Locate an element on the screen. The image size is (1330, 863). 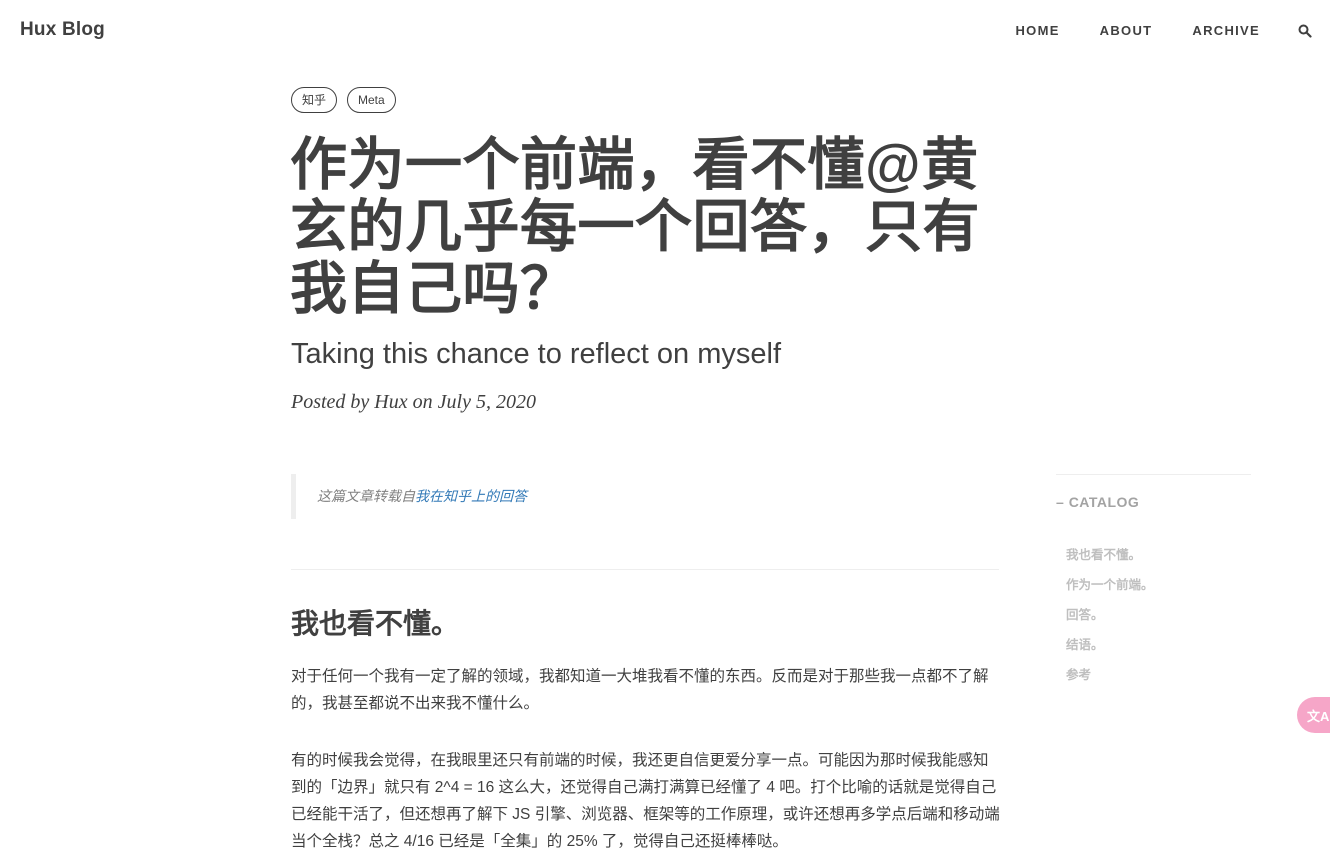
post-subtitle: Taking this chance to reflect on myself is located at coordinates (536, 354).